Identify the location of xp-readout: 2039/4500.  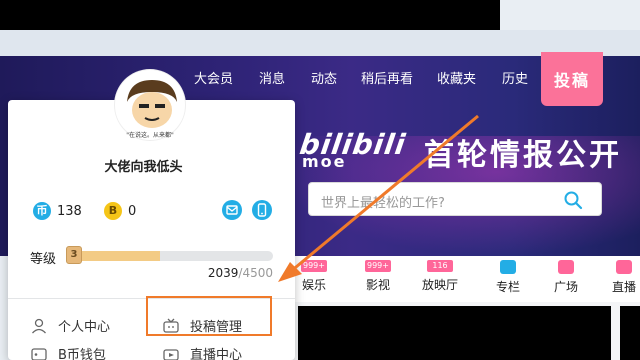
(226, 273).